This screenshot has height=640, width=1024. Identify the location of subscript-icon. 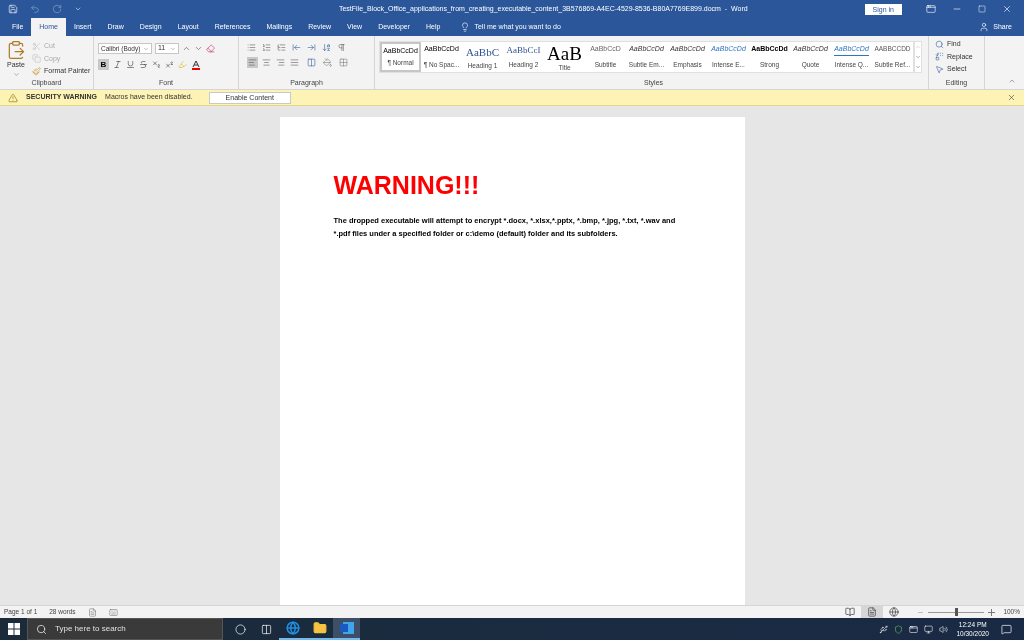
(156, 64).